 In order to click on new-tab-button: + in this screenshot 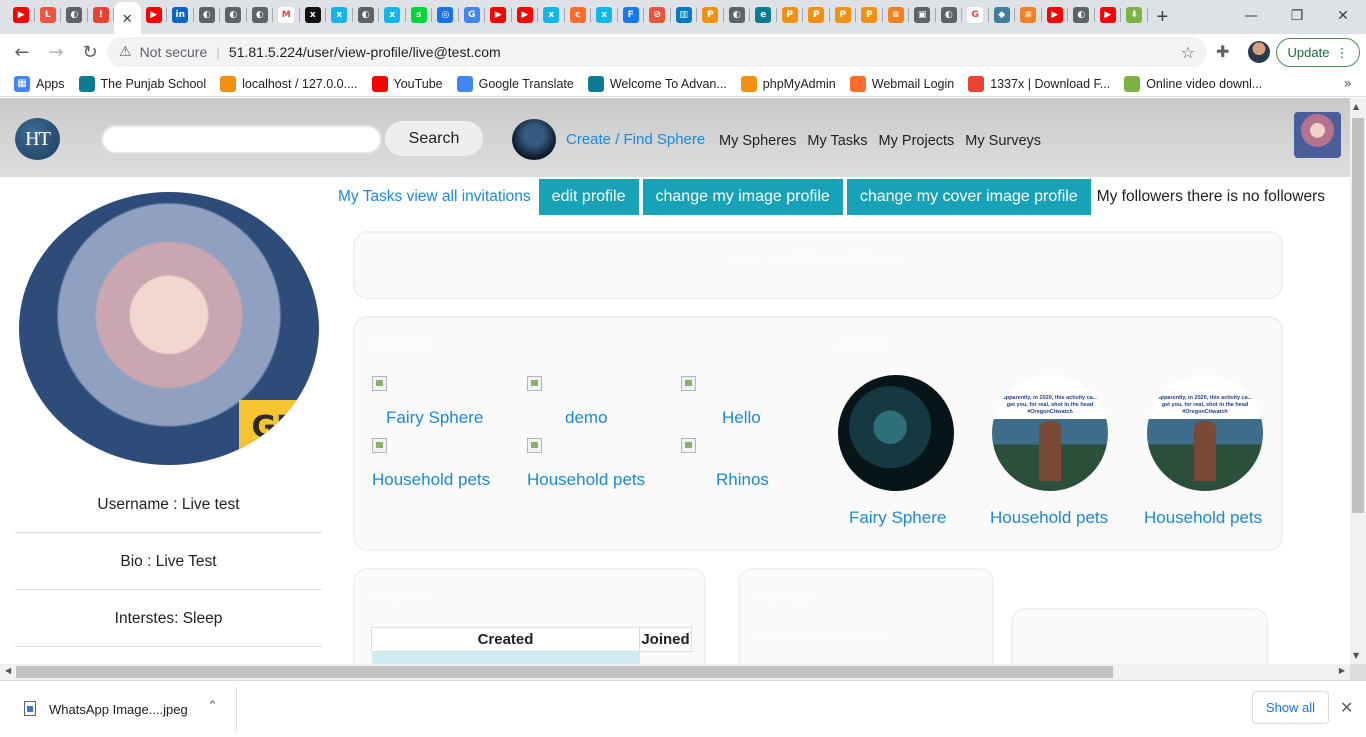, I will do `click(1163, 17)`.